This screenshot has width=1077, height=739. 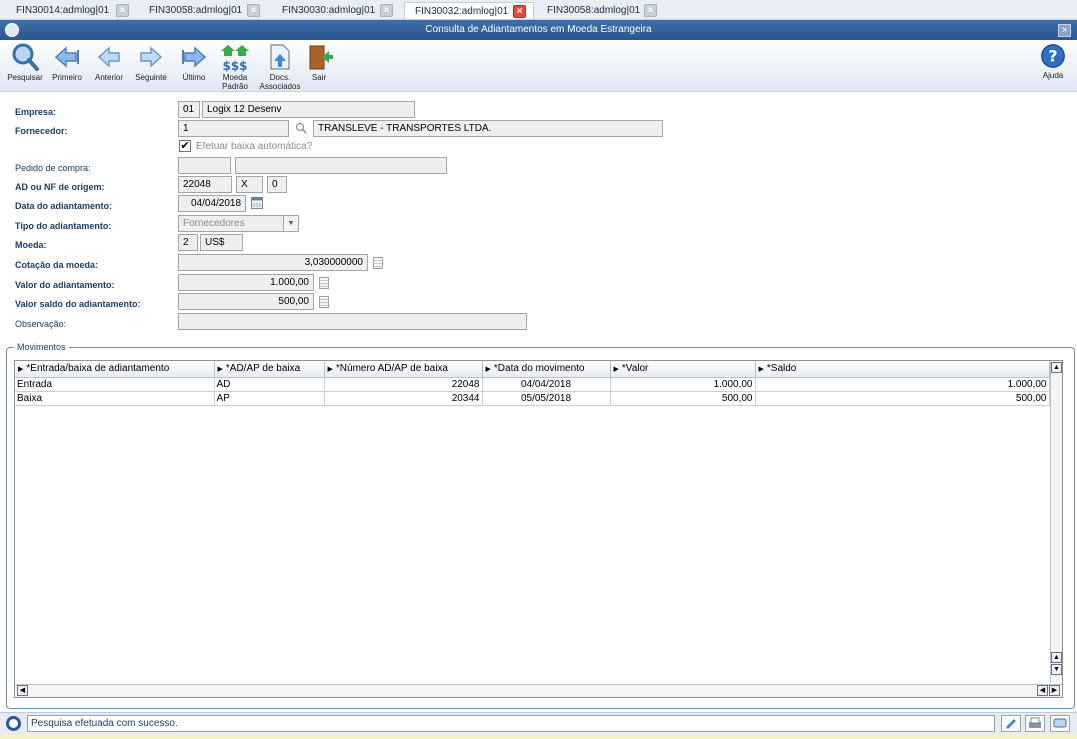 What do you see at coordinates (188, 242) in the screenshot?
I see `moeda-code-field: 2` at bounding box center [188, 242].